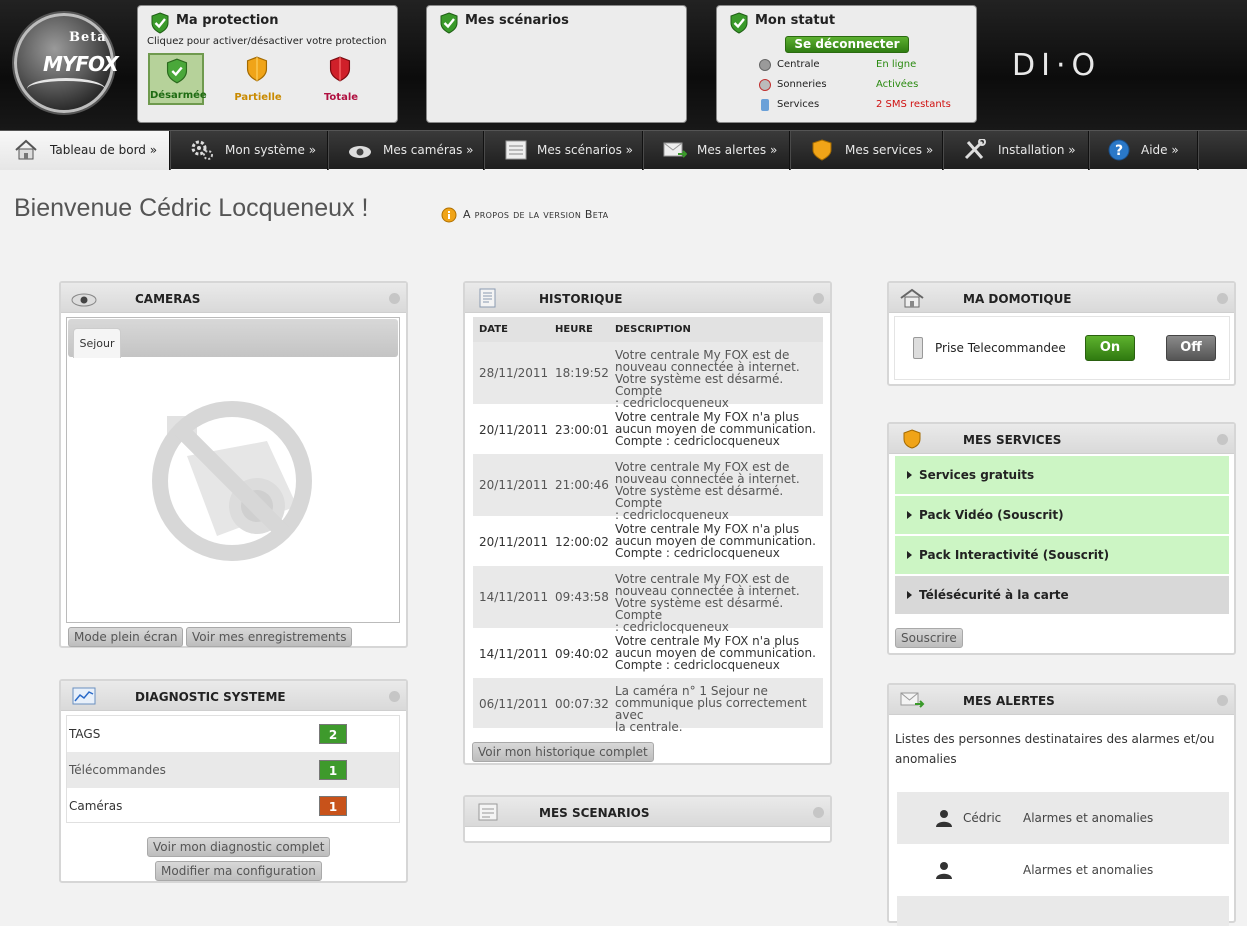 The width and height of the screenshot is (1247, 926). What do you see at coordinates (1061, 700) in the screenshot?
I see `alertes-header: MES ALERTES` at bounding box center [1061, 700].